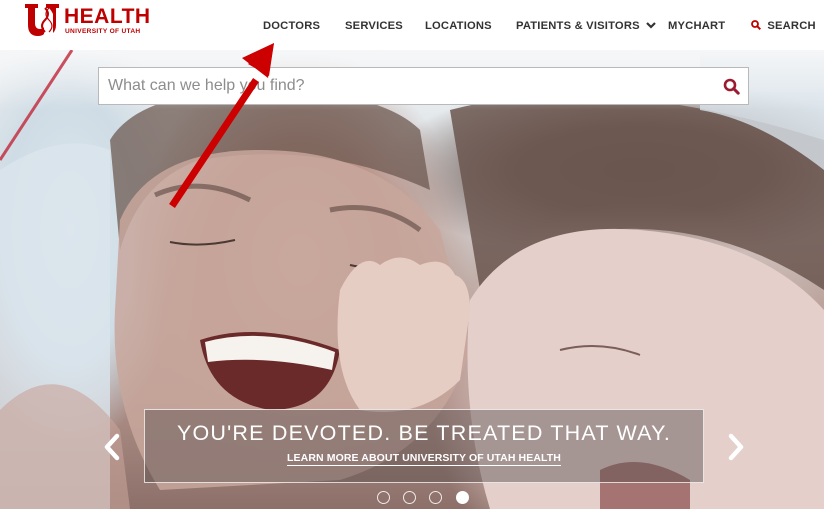 This screenshot has width=824, height=509. What do you see at coordinates (791, 26) in the screenshot?
I see `nav-search-label: SEARCH` at bounding box center [791, 26].